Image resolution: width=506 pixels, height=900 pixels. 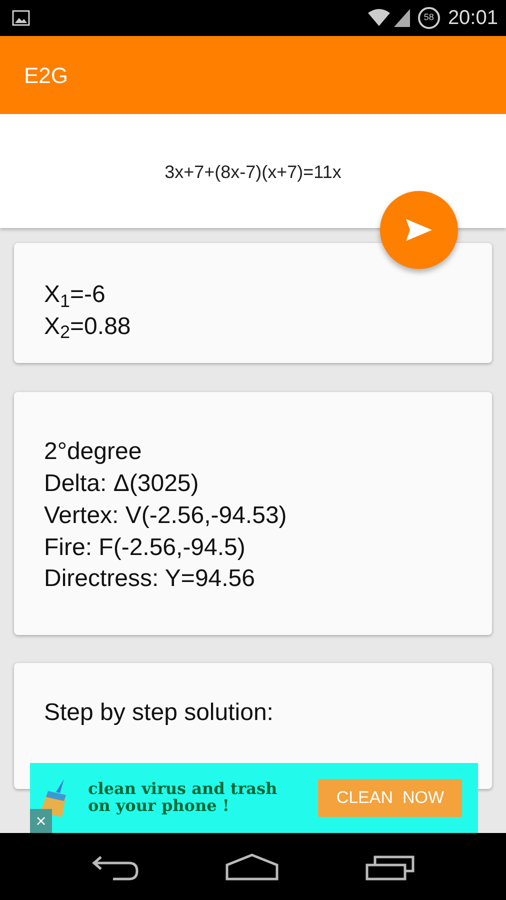 I want to click on result-line: Vertex: V(-2.56,-94.53), so click(x=165, y=515).